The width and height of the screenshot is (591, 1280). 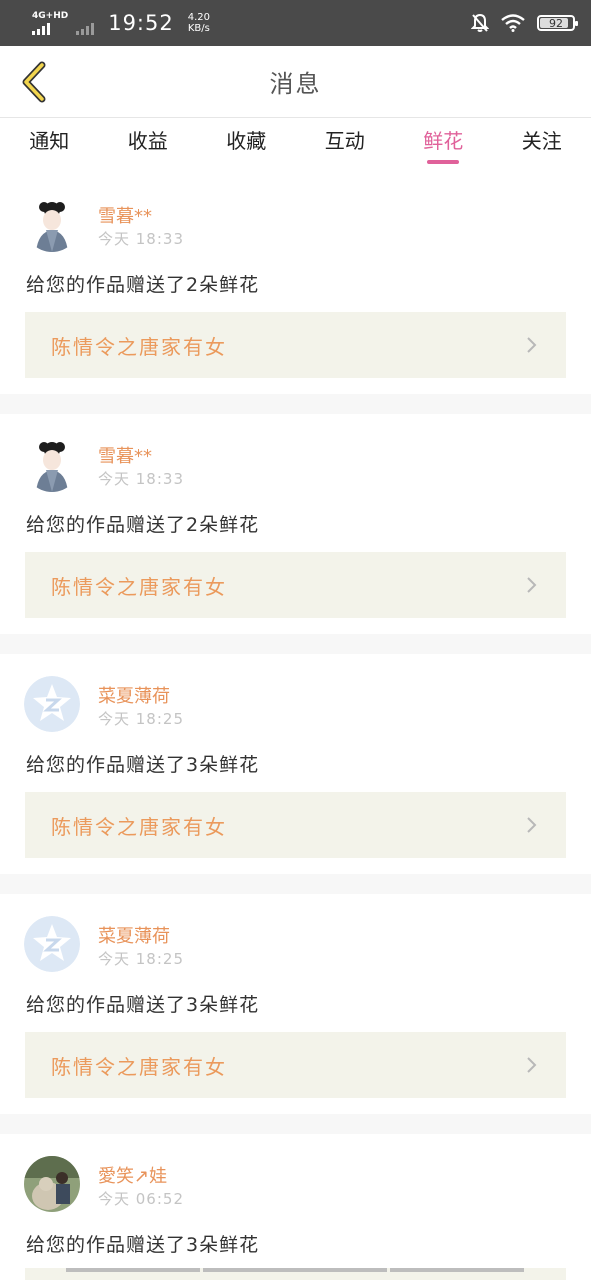 I want to click on tab-bar: 通知 收益 收藏 互动 鲜花 关注, so click(x=295, y=146).